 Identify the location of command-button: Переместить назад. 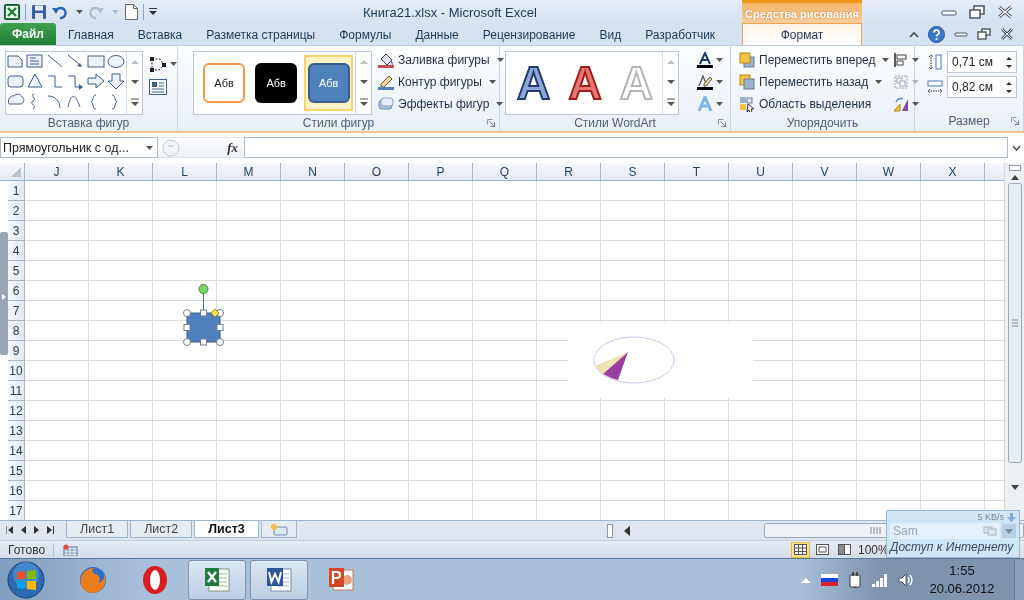
(814, 82).